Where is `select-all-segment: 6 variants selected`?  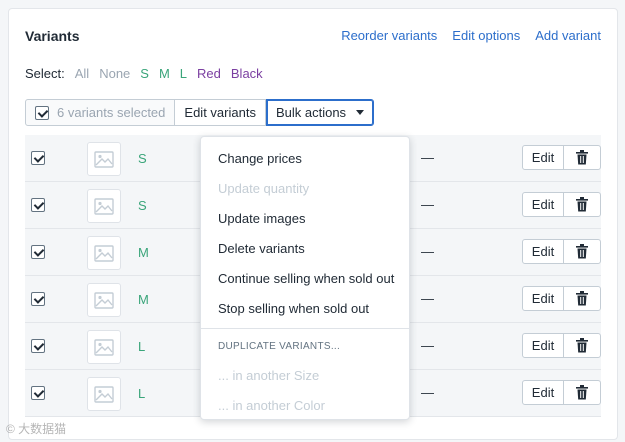 select-all-segment: 6 variants selected is located at coordinates (100, 112).